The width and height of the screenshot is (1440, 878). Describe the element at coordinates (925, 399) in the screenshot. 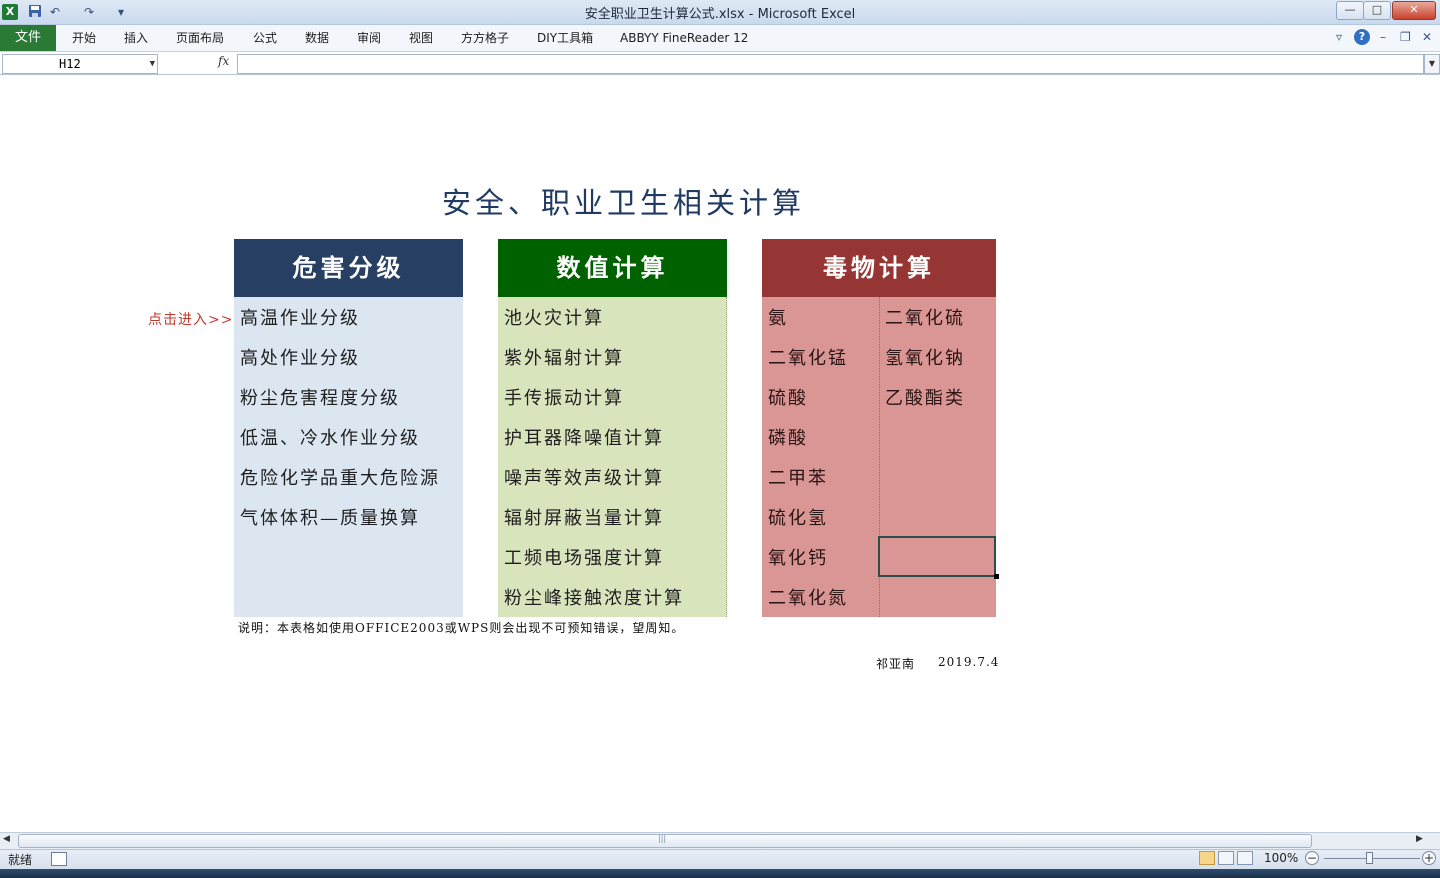

I see `toxic-link-acetate-esters: 乙酸酯类` at that location.